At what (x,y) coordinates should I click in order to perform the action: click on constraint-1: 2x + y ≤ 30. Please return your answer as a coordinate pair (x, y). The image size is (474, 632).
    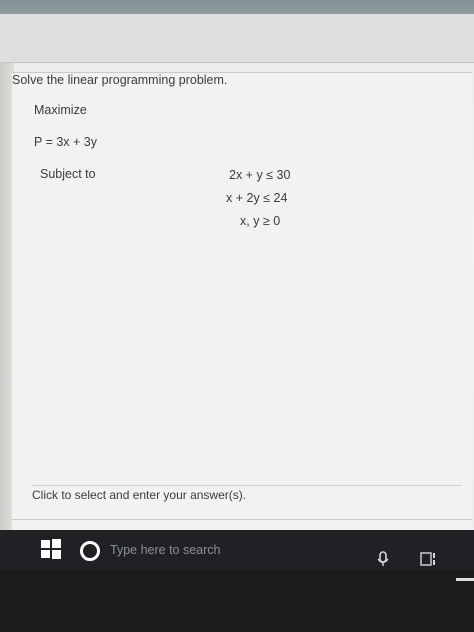
    Looking at the image, I should click on (260, 175).